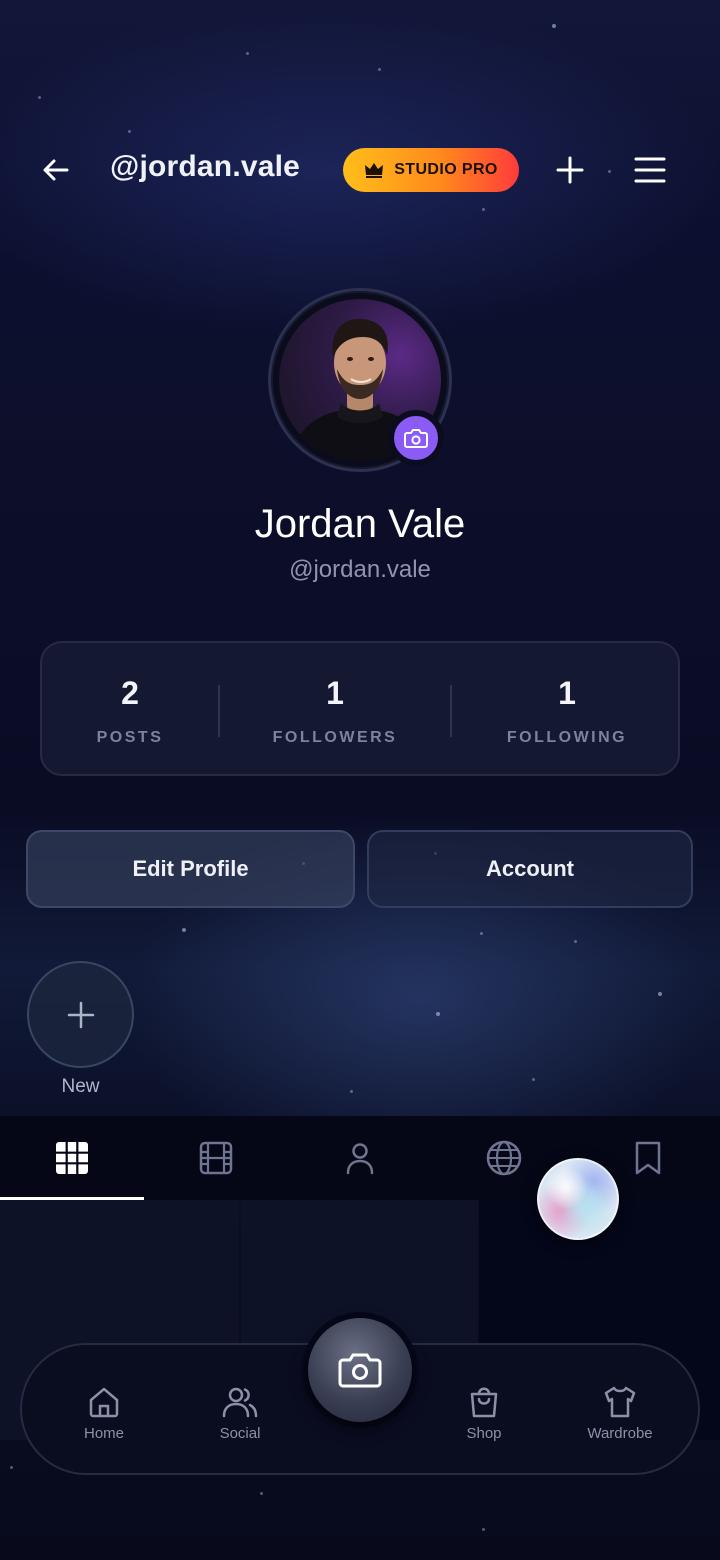  What do you see at coordinates (504, 1158) in the screenshot?
I see `globe-icon` at bounding box center [504, 1158].